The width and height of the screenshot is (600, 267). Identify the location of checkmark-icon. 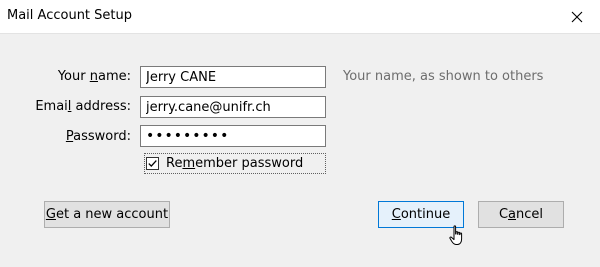
(152, 164).